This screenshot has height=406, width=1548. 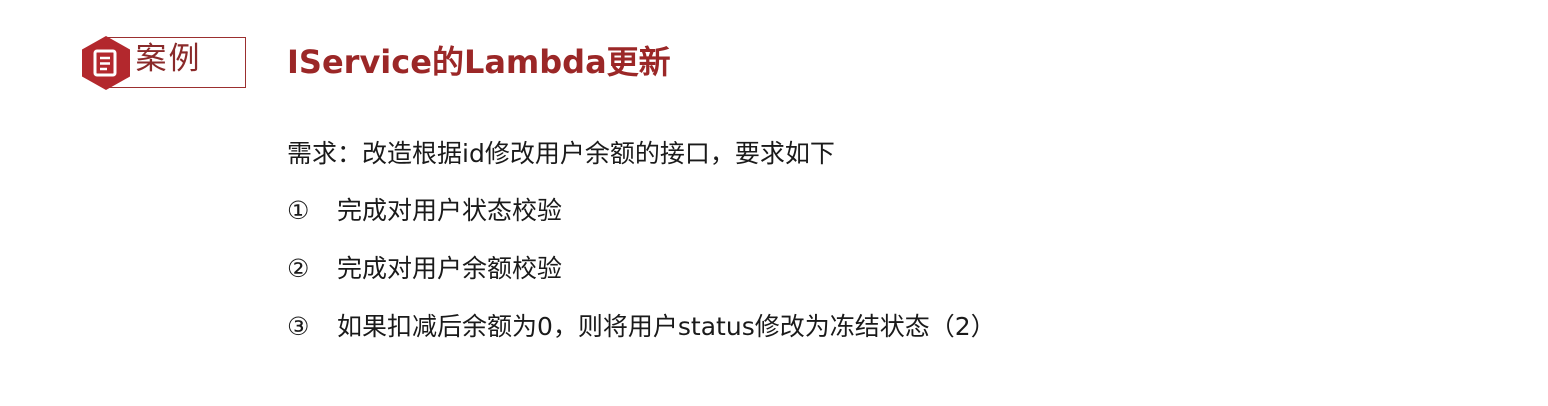 I want to click on item-text: 完成对用户状态校验, so click(x=450, y=210).